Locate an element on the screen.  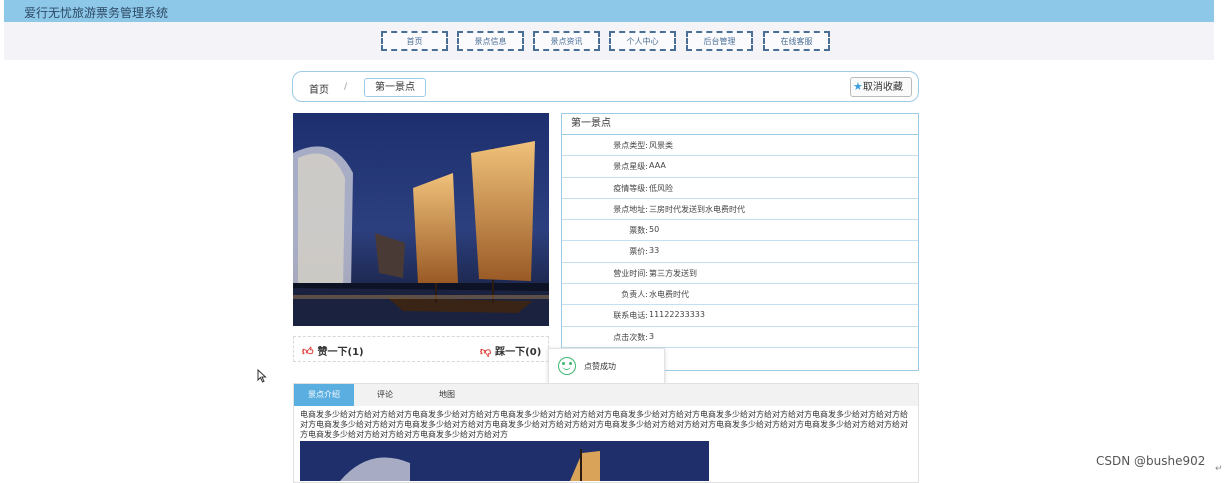
breadcrumb-home: 首页 is located at coordinates (319, 88).